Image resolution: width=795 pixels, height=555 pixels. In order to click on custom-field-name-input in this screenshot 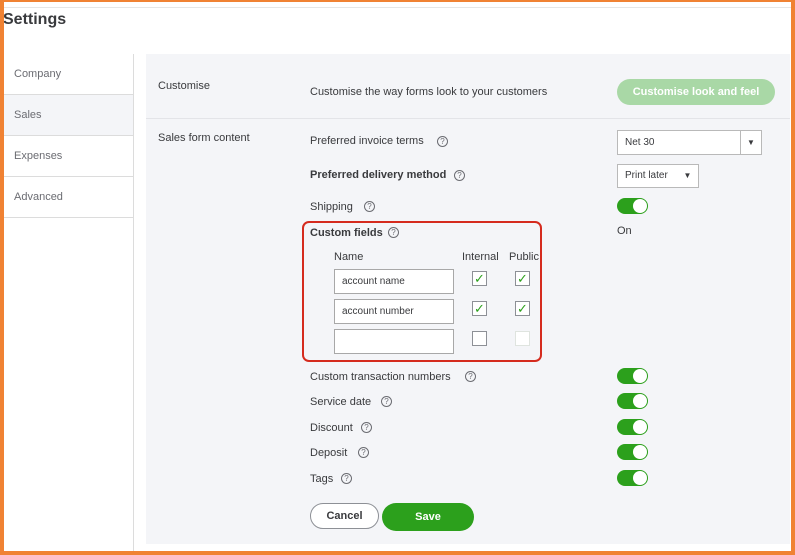, I will do `click(394, 341)`.